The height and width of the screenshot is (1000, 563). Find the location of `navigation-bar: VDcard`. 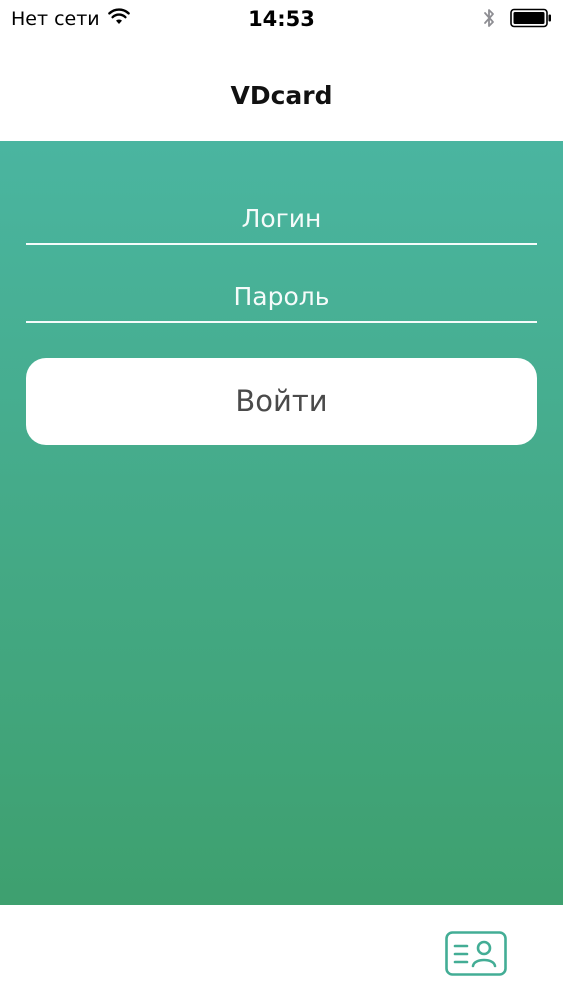

navigation-bar: VDcard is located at coordinates (281, 90).